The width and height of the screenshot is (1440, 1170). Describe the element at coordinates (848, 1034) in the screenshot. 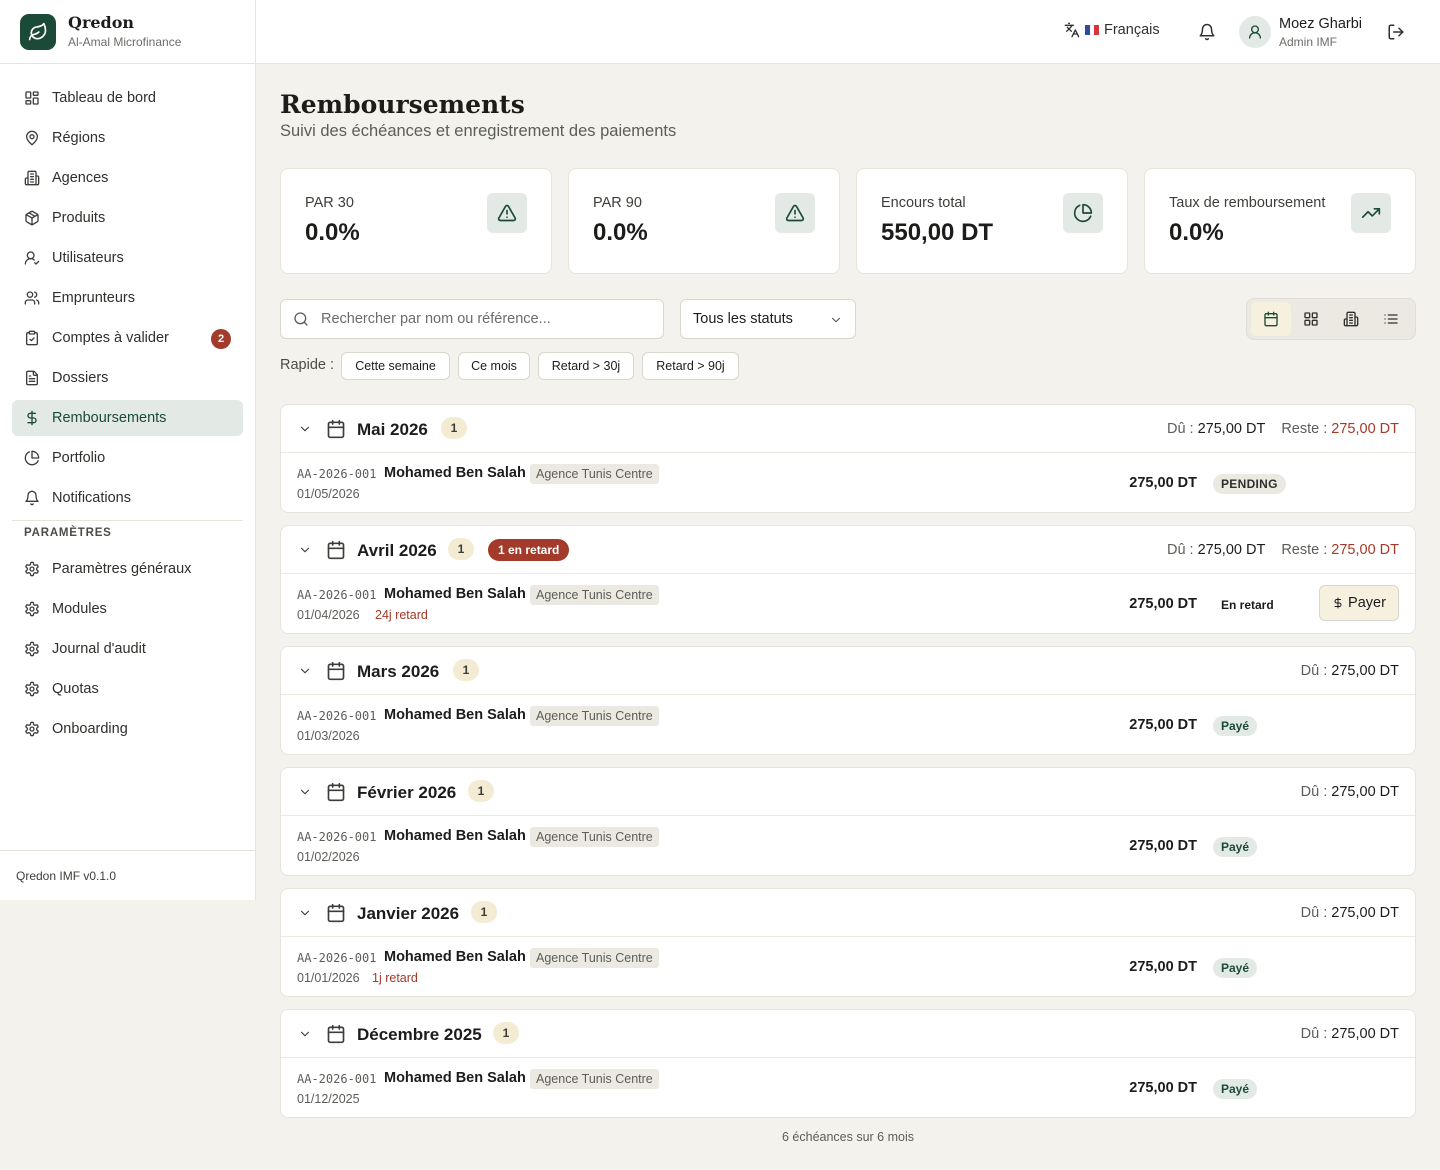

I see `month-group-header: Décembre 2025 1 Dû : 275,00 DT` at that location.